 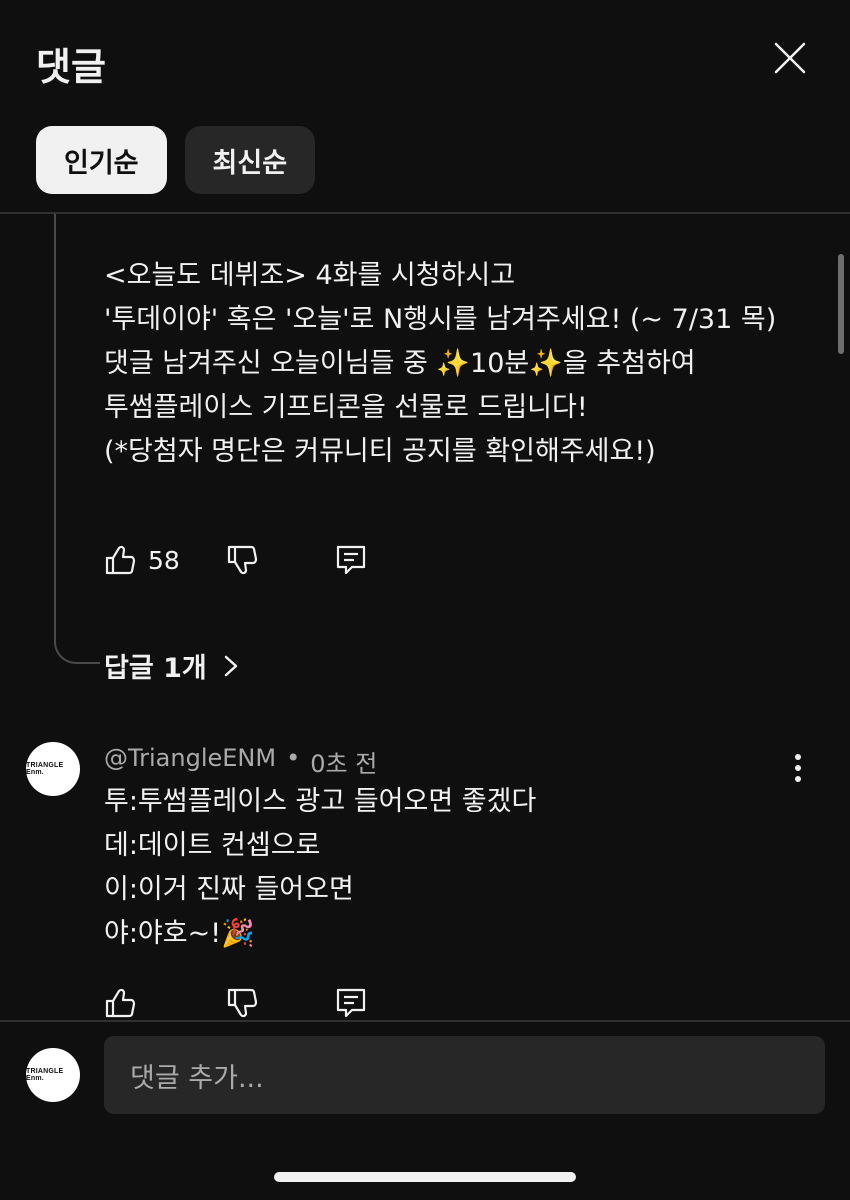 I want to click on more-vertical-icon, so click(x=798, y=757).